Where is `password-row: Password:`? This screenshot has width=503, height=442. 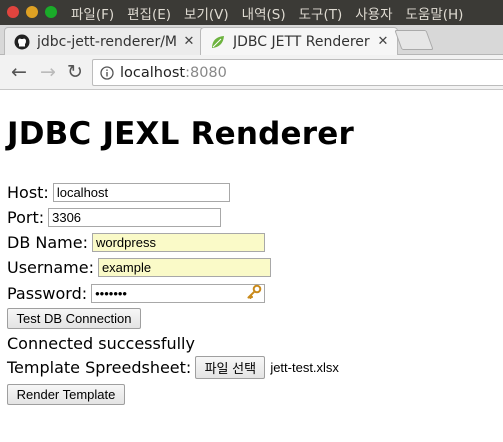
password-row: Password: is located at coordinates (136, 293).